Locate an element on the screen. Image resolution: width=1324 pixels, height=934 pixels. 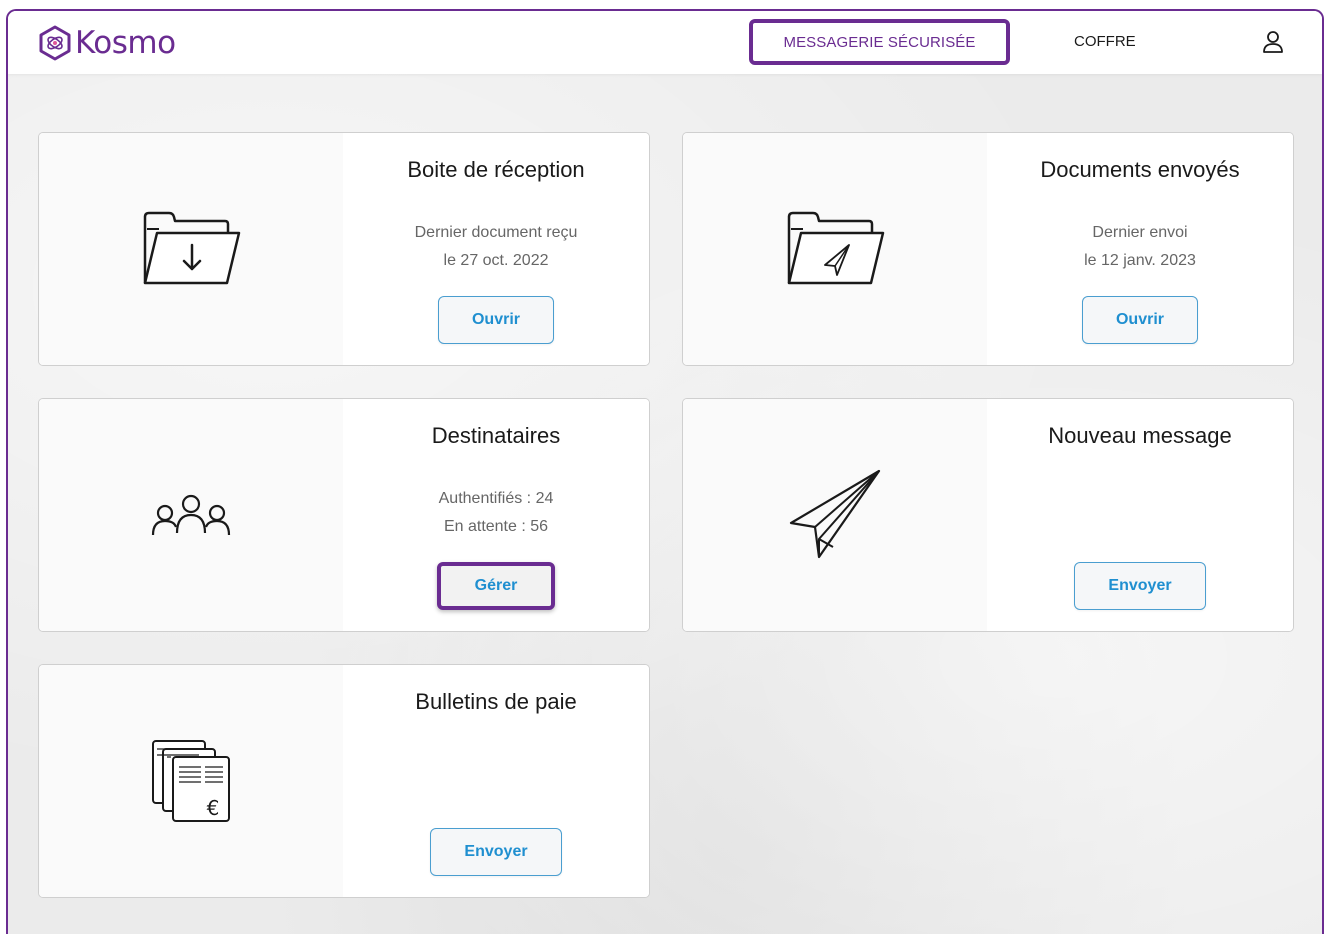
card-title: Nouveau message is located at coordinates (1140, 435).